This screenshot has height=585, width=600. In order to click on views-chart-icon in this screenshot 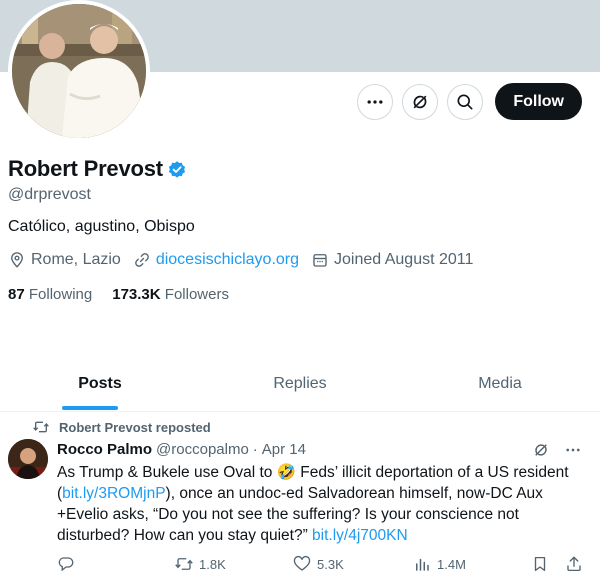, I will do `click(422, 564)`.